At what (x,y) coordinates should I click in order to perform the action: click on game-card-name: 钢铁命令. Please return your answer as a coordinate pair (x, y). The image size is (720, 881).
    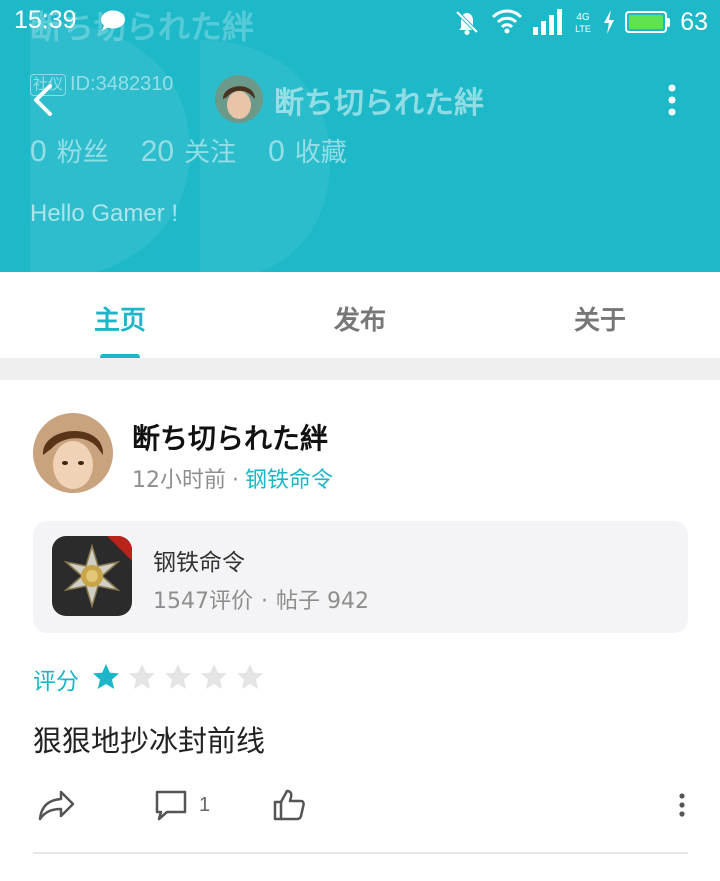
    Looking at the image, I should click on (199, 563).